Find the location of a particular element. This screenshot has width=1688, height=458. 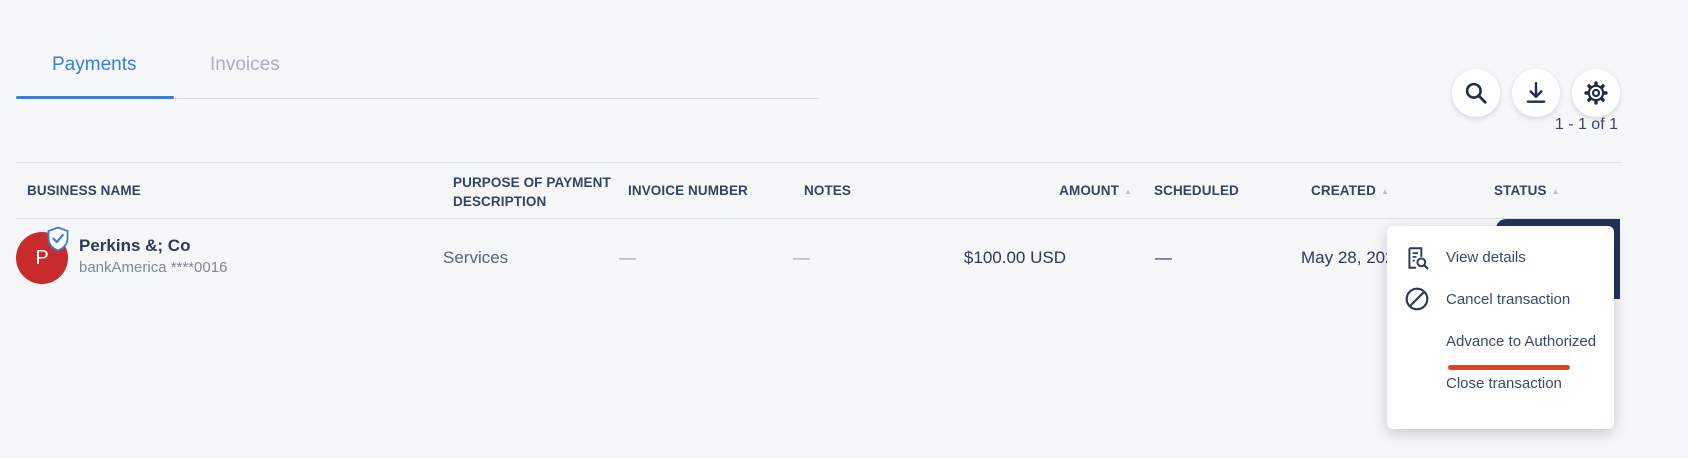

tab-payments: Payments is located at coordinates (94, 65).